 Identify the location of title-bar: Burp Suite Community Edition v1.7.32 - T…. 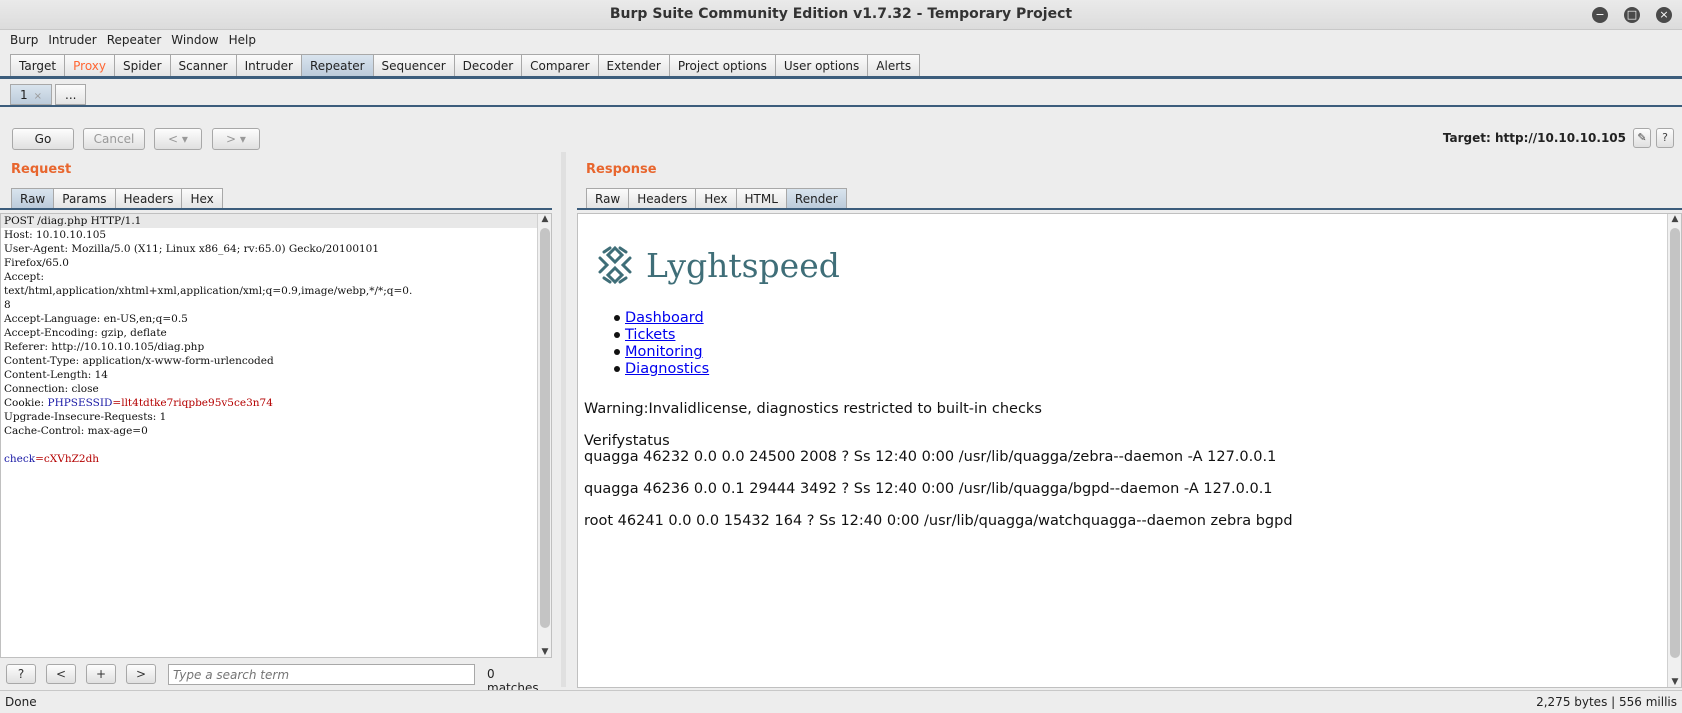
(841, 15).